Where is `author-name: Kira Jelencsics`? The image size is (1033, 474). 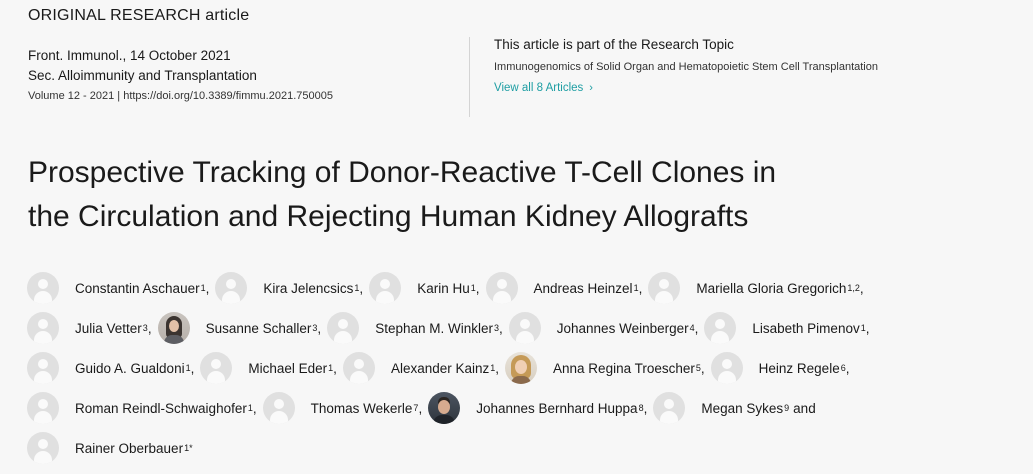
author-name: Kira Jelencsics is located at coordinates (308, 288).